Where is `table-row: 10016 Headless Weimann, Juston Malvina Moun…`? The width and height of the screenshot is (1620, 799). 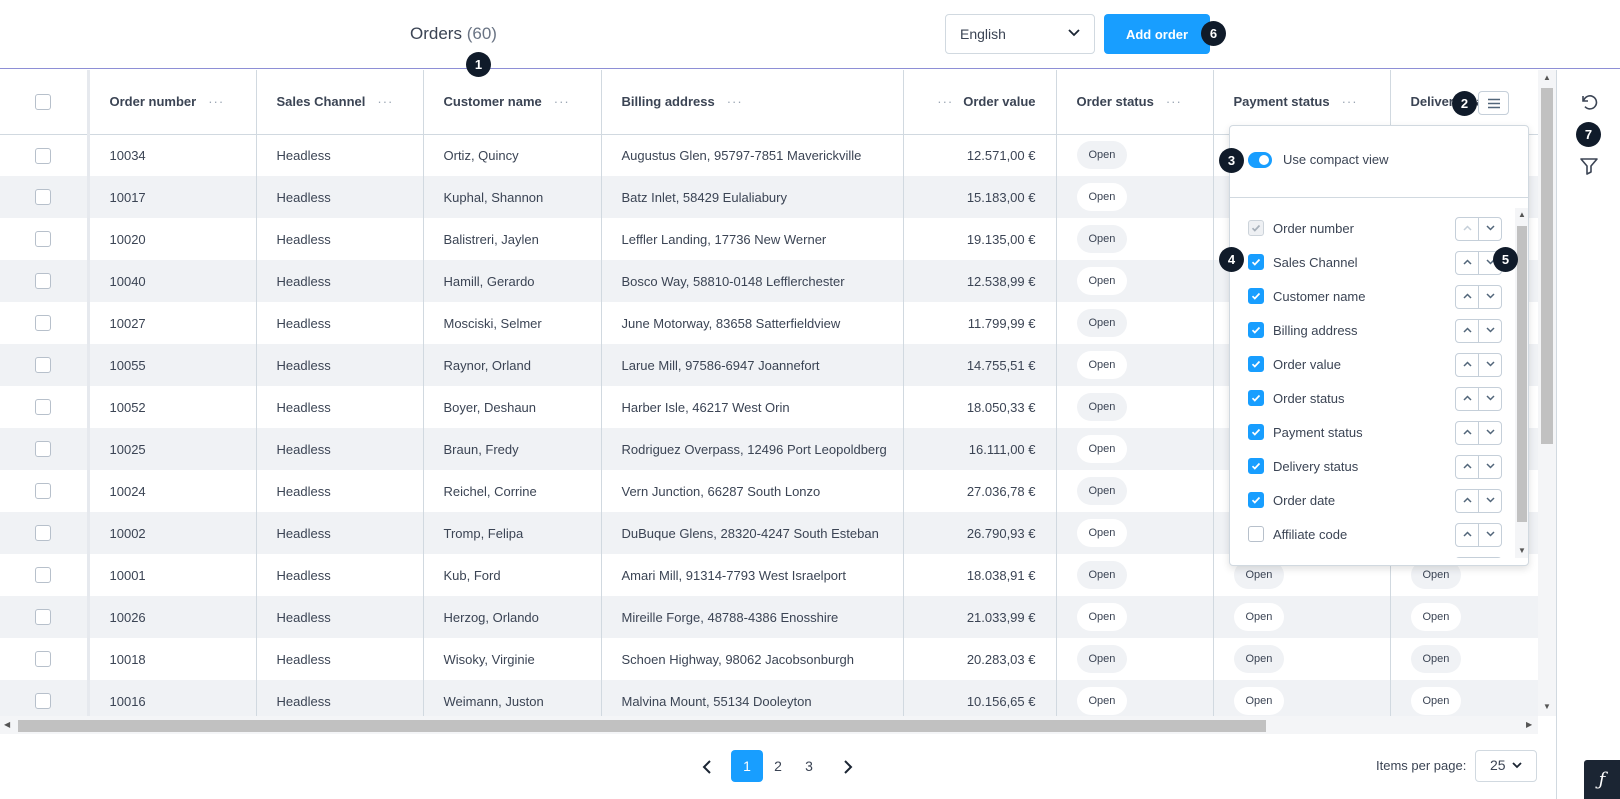 table-row: 10016 Headless Weimann, Juston Malvina Moun… is located at coordinates (769, 698).